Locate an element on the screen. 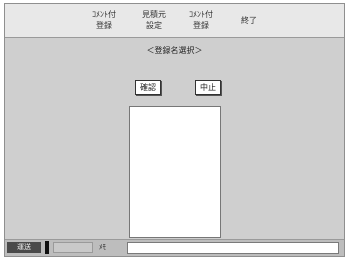  menu-item-register-with-comment: ｺﾒﾝﾄ付 登録 is located at coordinates (104, 22).